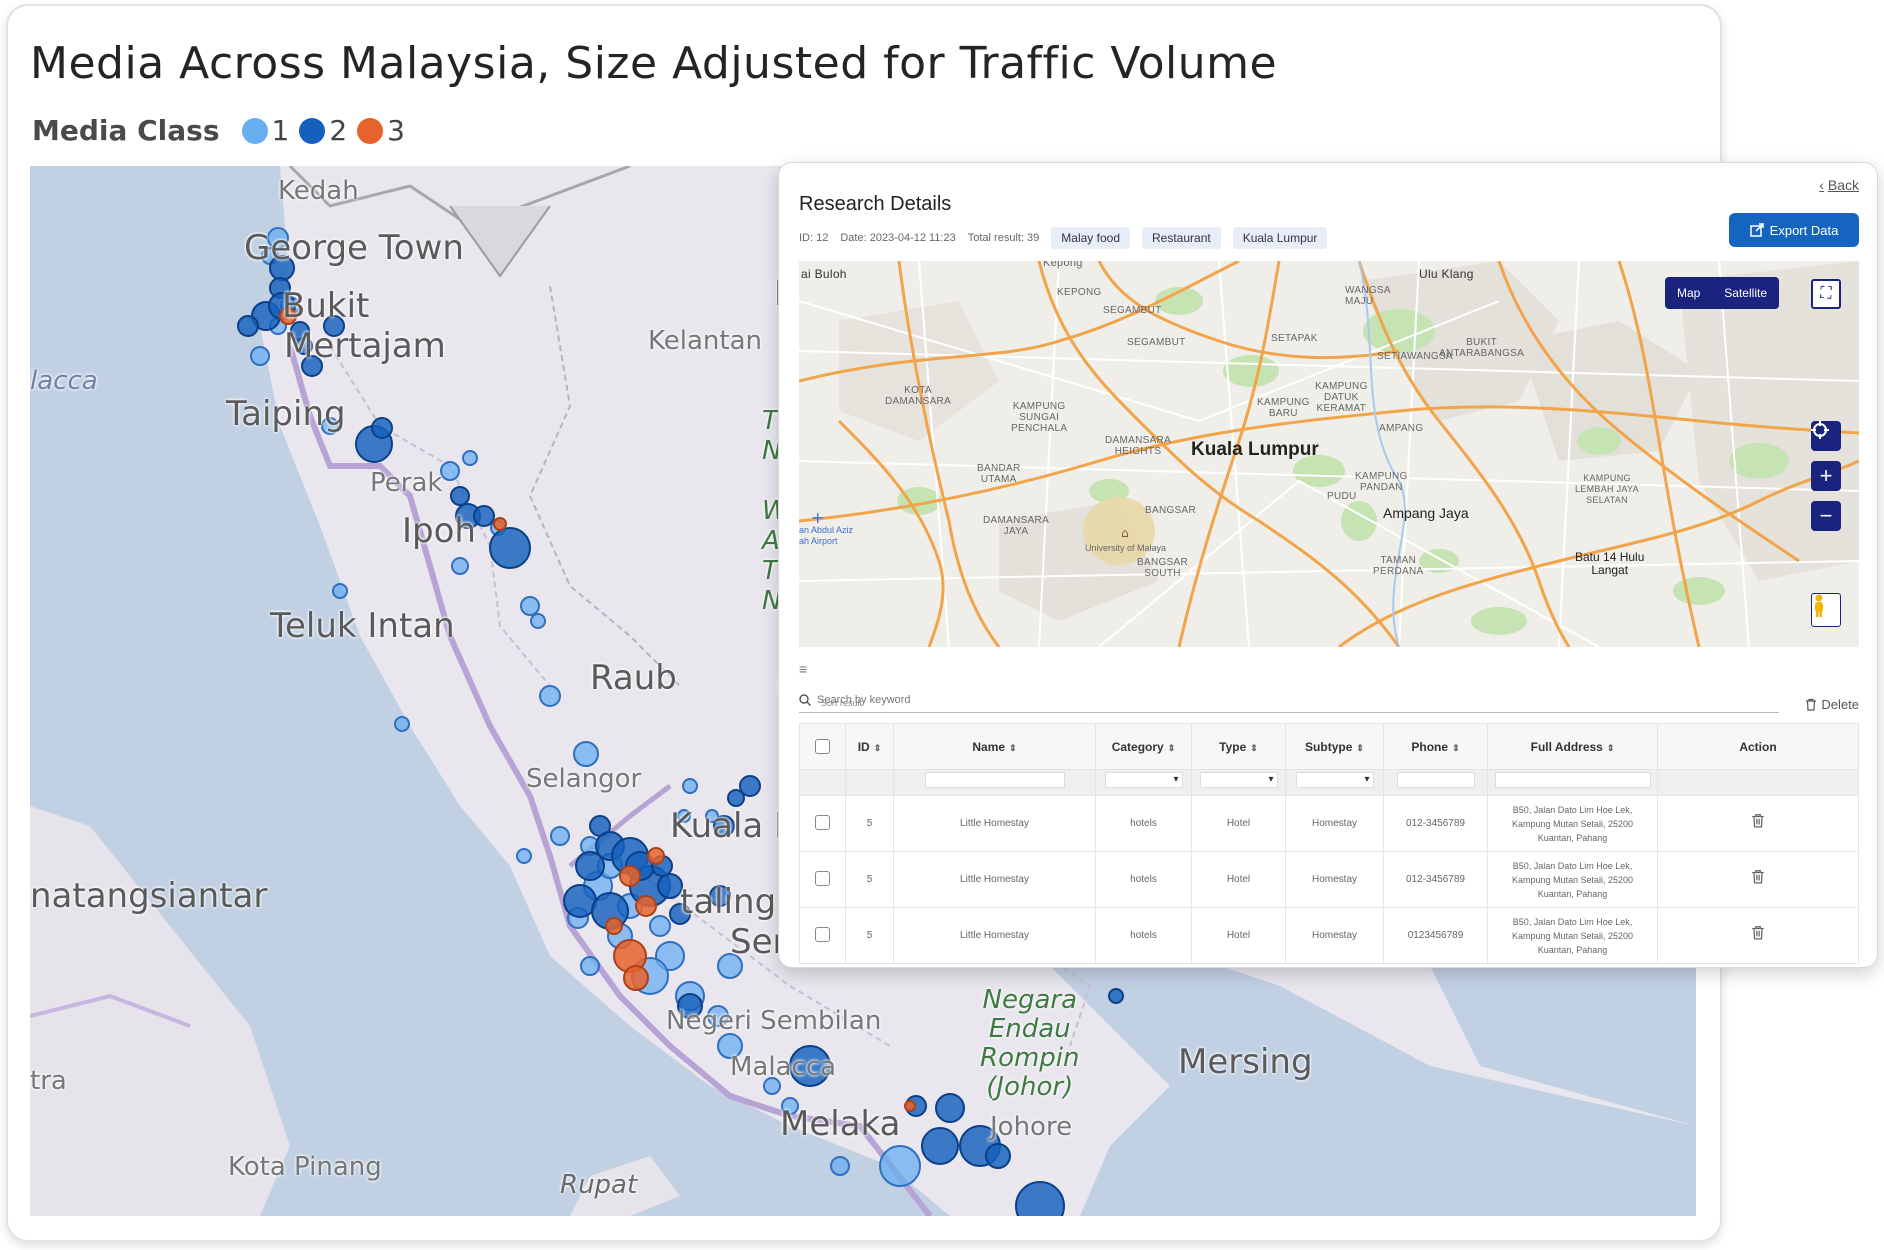 This screenshot has width=1884, height=1250. Describe the element at coordinates (728, 902) in the screenshot. I see `map-label-petaling: taling` at that location.